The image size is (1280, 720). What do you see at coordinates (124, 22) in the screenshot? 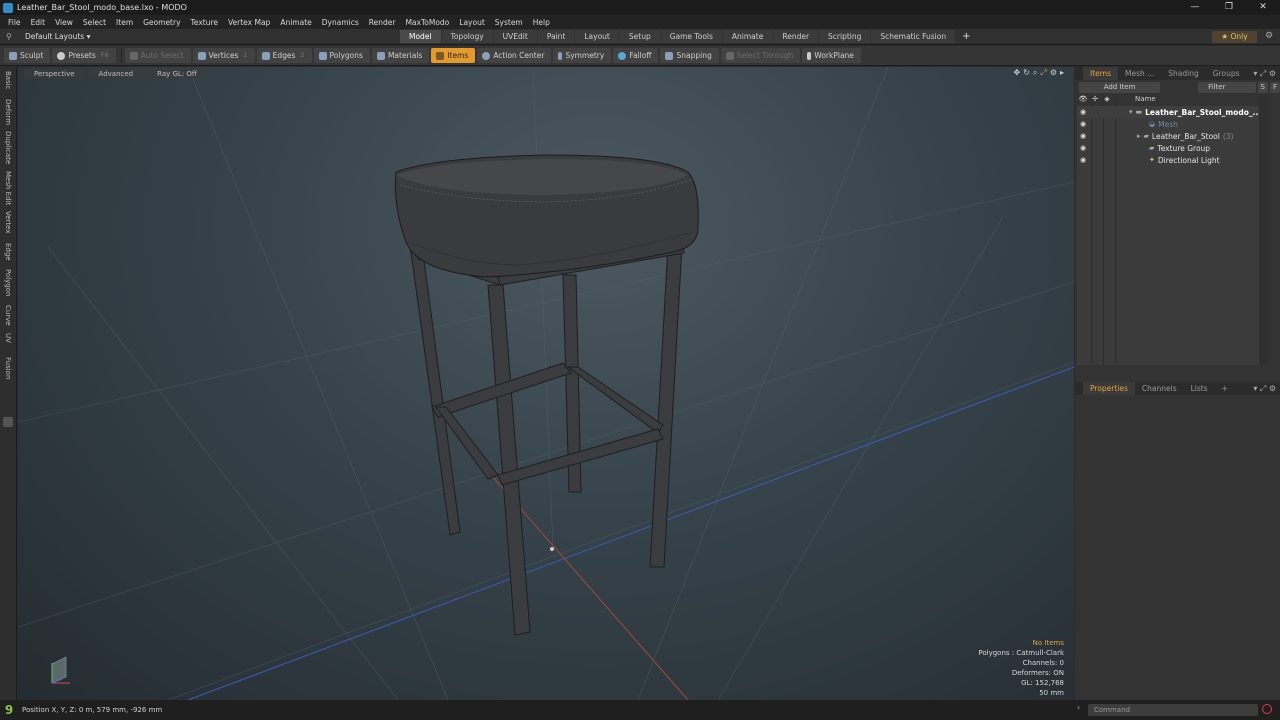
I see `menu-item: Item` at bounding box center [124, 22].